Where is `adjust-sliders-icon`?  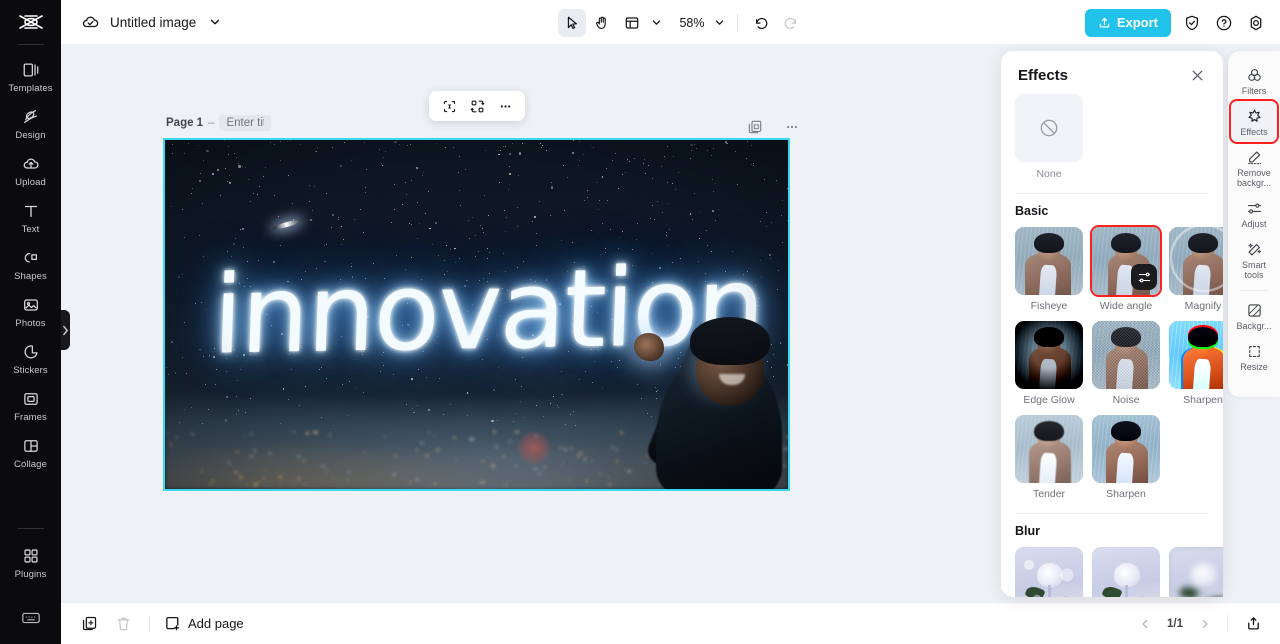 adjust-sliders-icon is located at coordinates (1144, 277).